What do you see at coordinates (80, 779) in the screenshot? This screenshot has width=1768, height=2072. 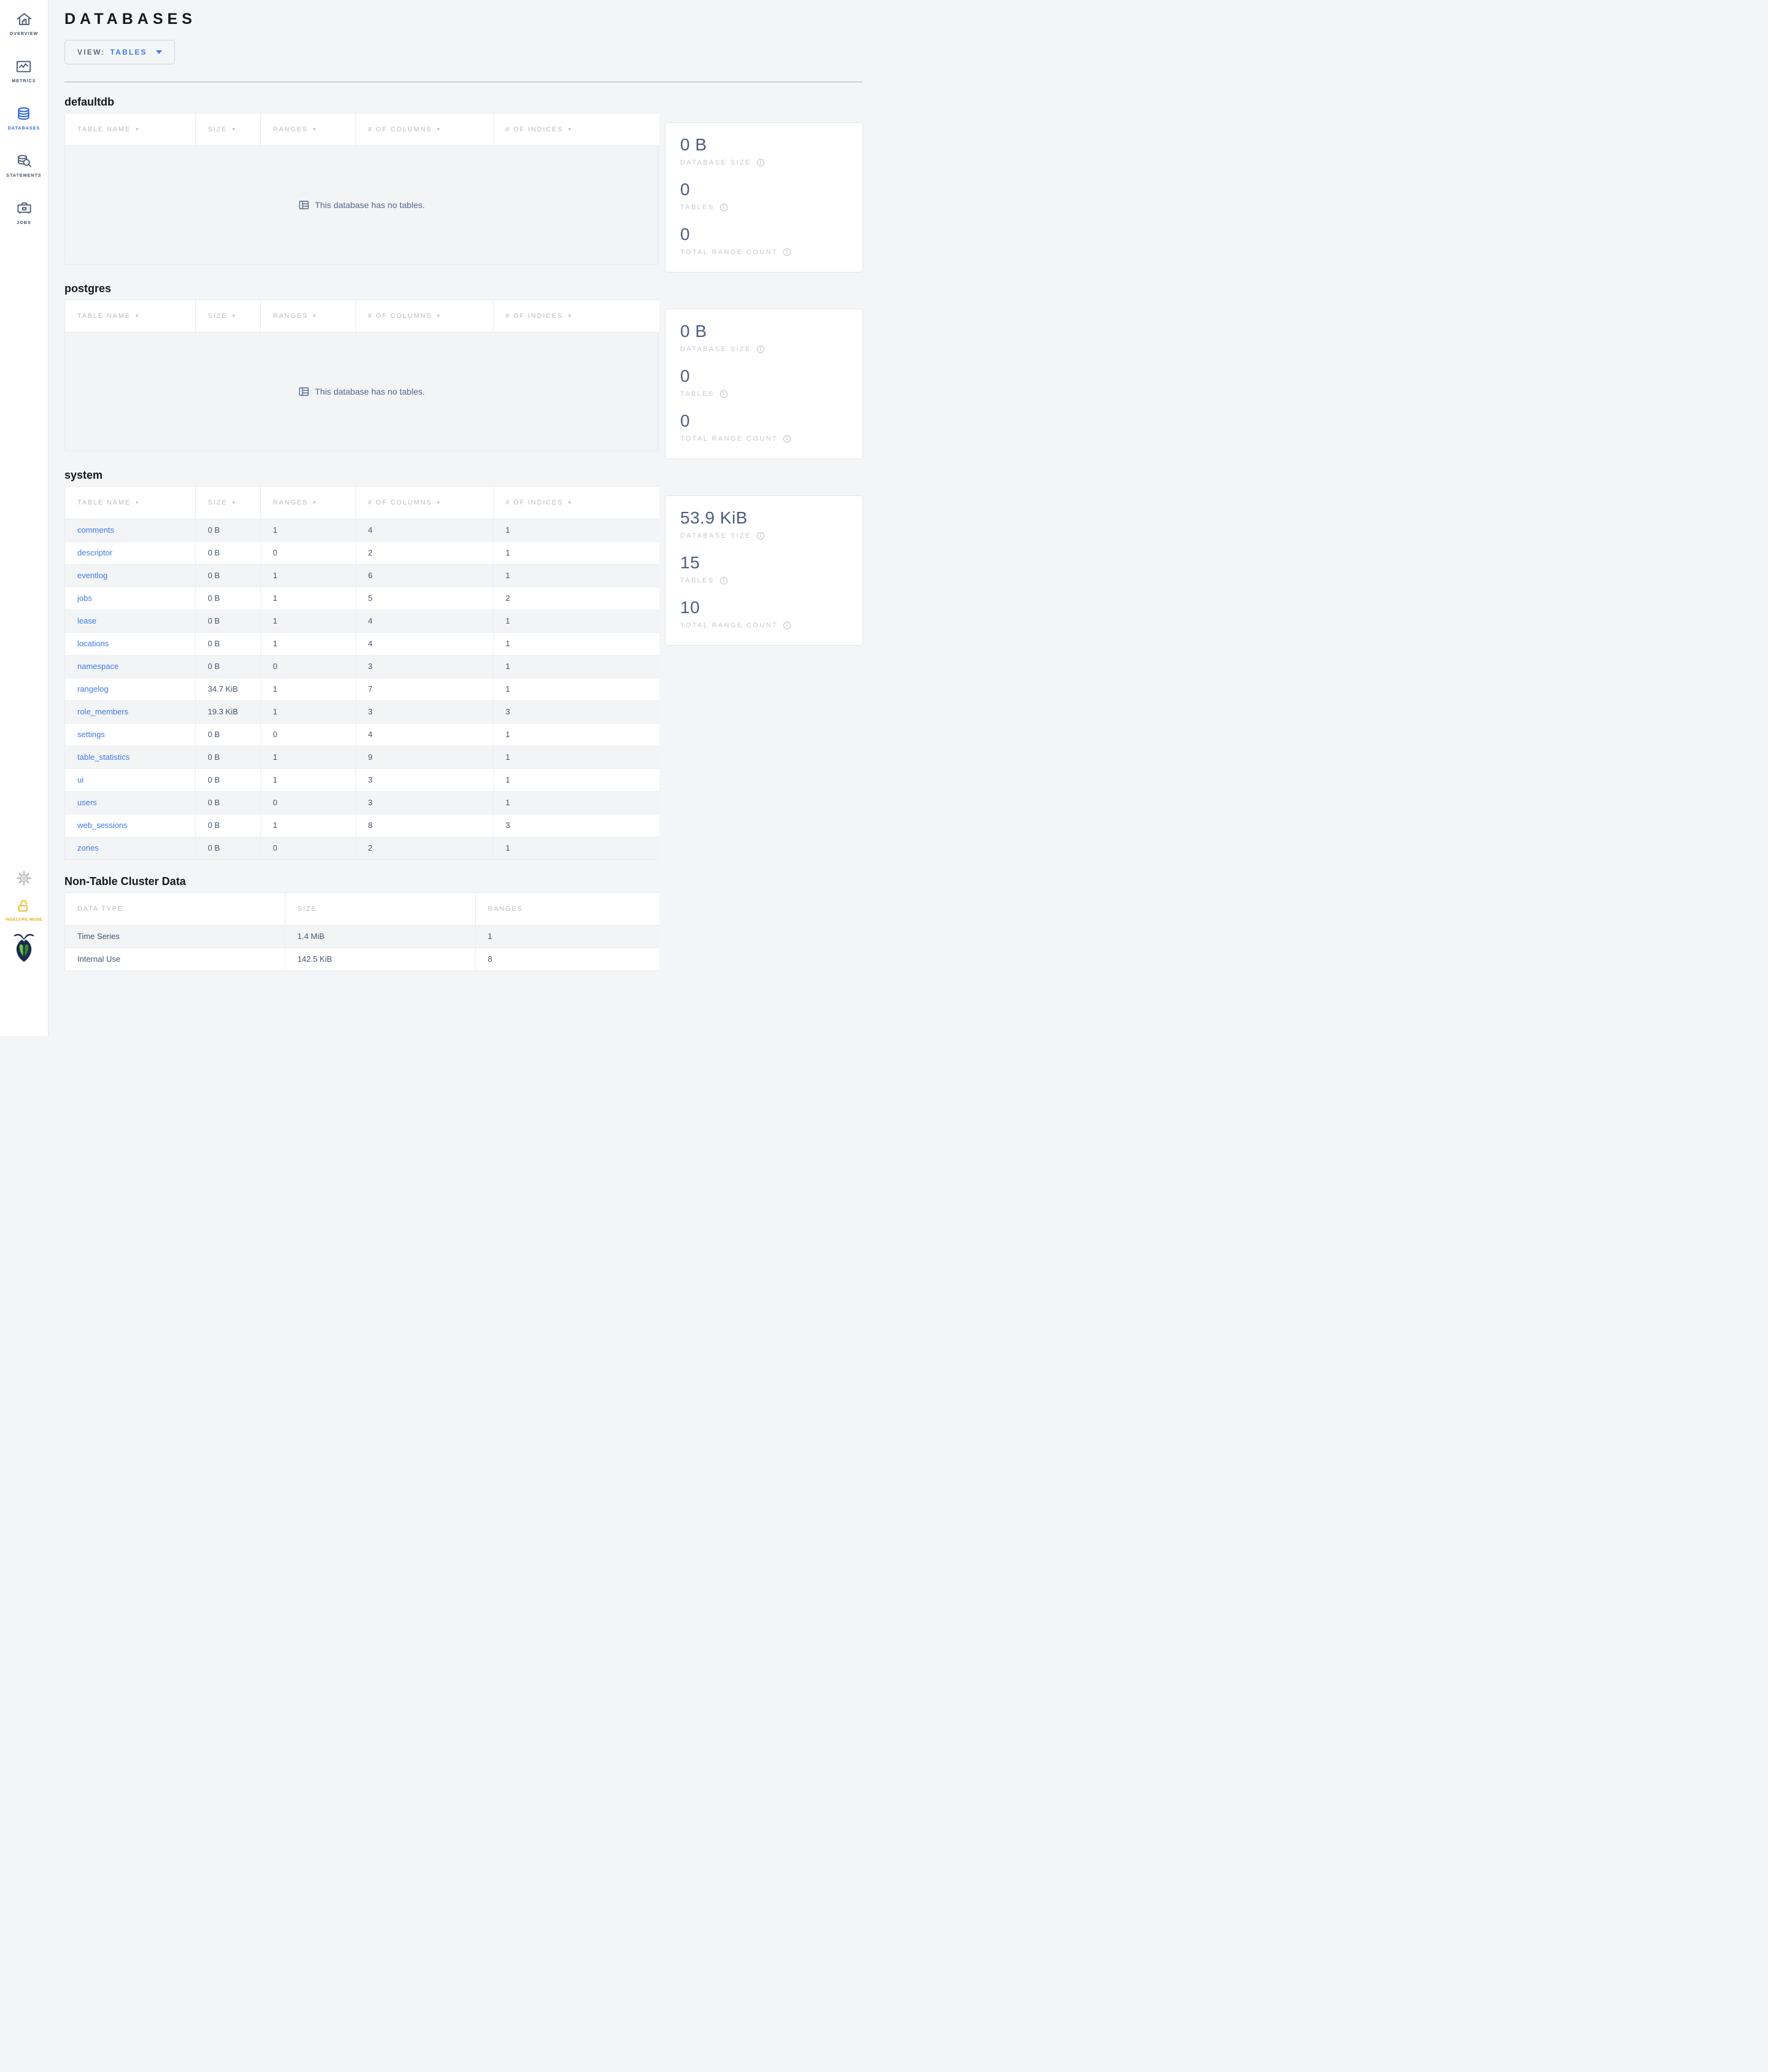 I see `table-link: ui` at bounding box center [80, 779].